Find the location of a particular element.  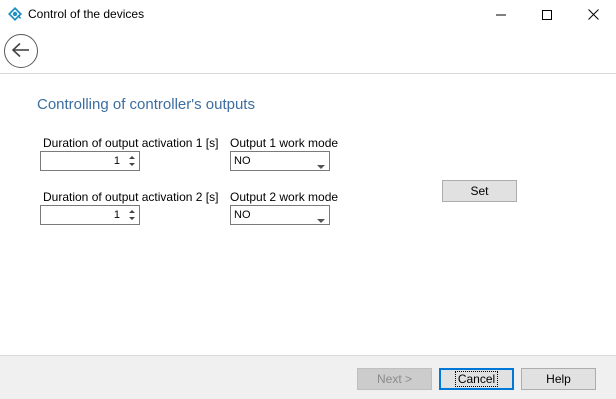

back-button is located at coordinates (21, 51).